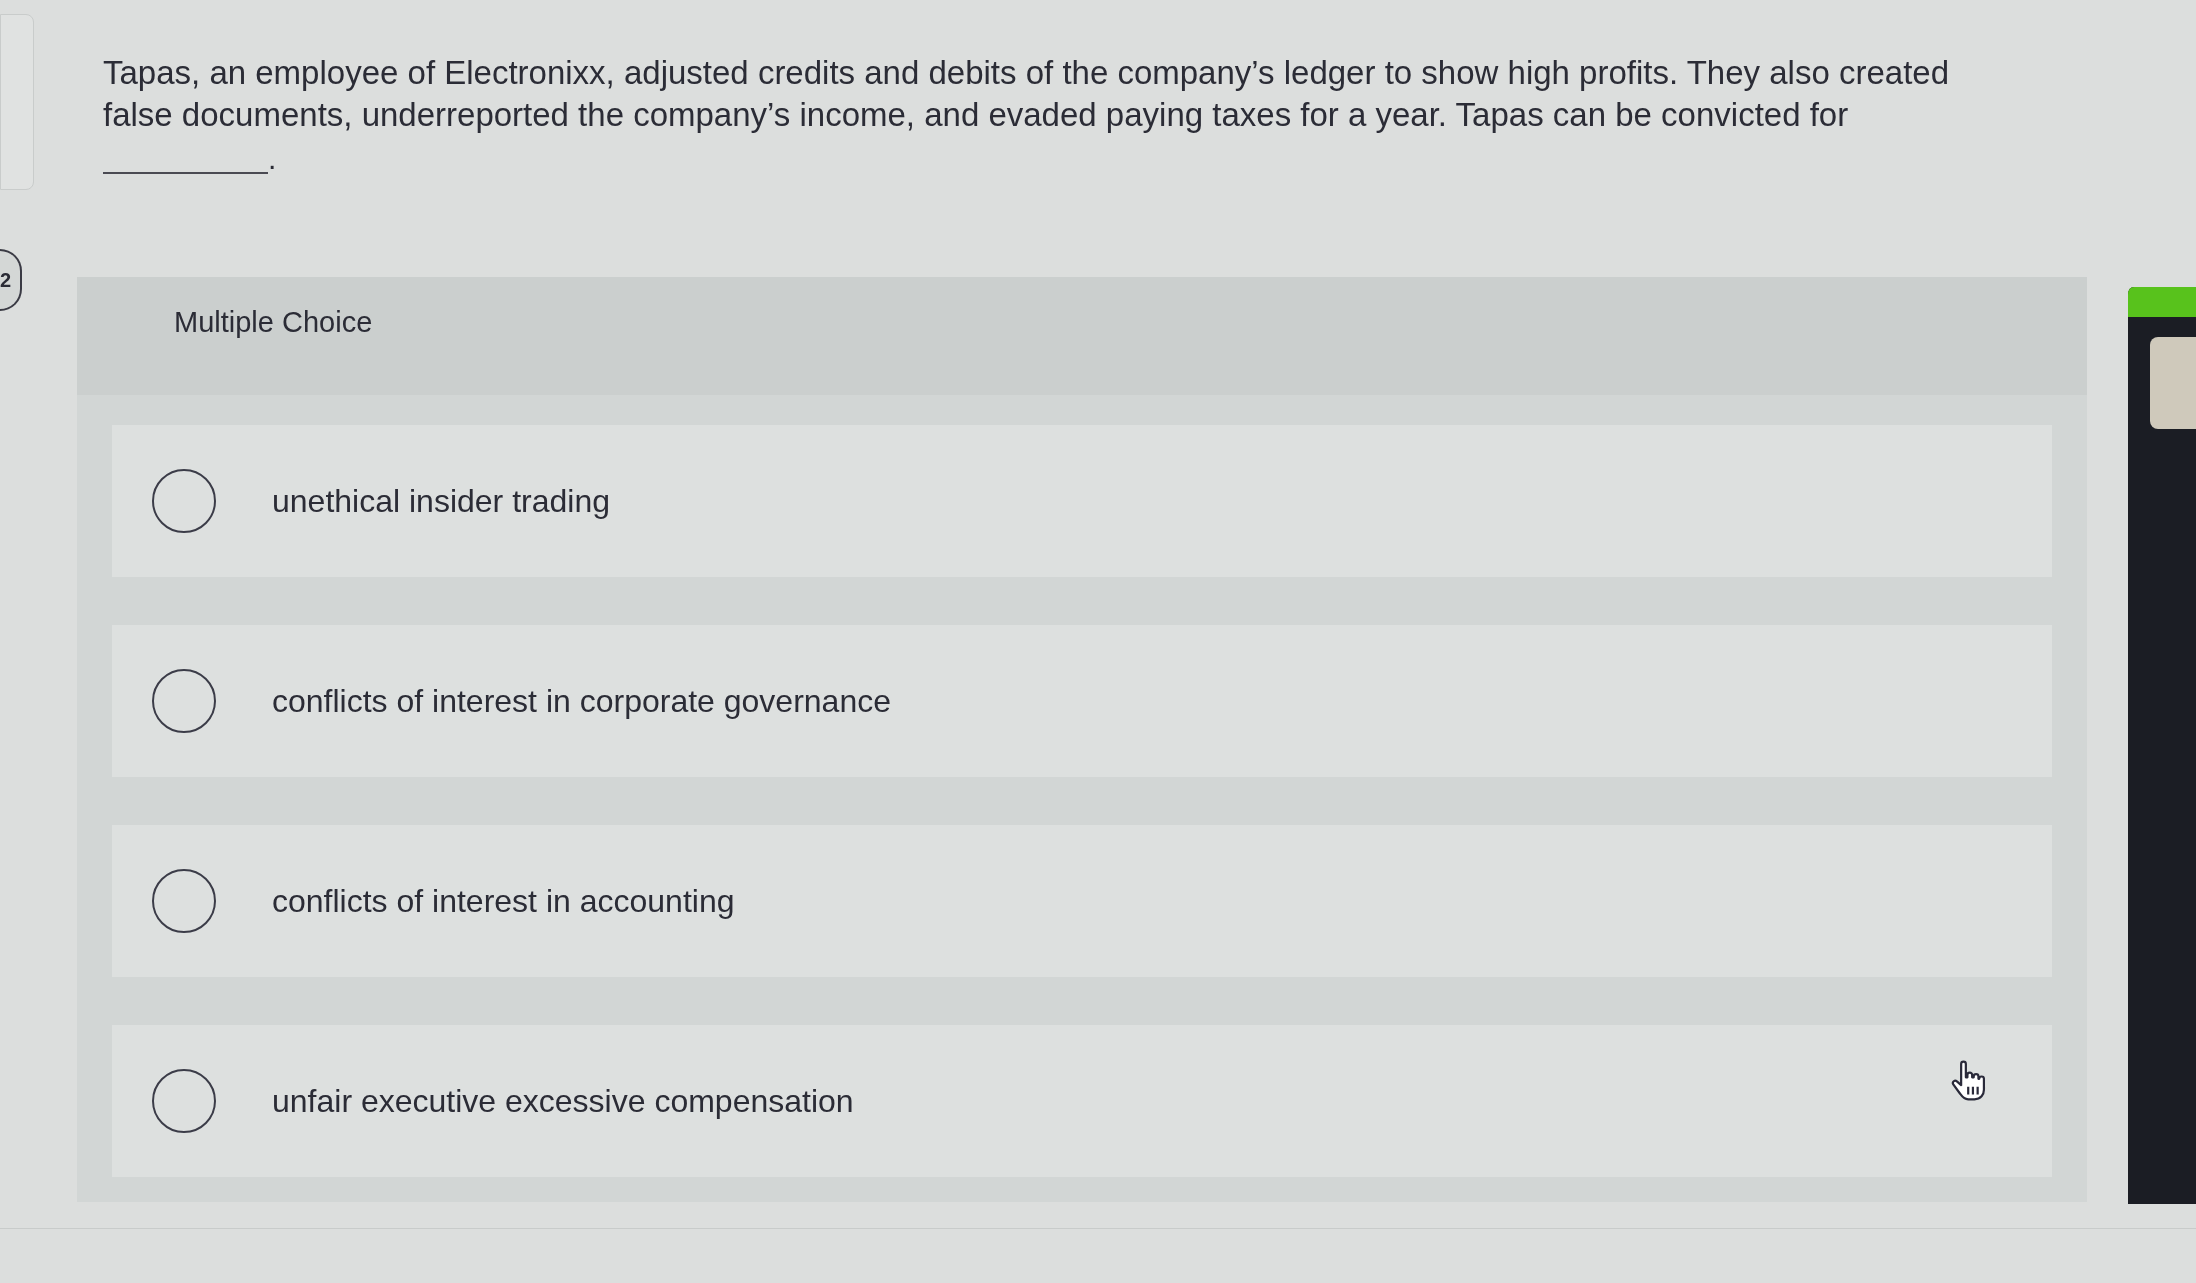  What do you see at coordinates (11, 280) in the screenshot?
I see `question-number-badge: 2` at bounding box center [11, 280].